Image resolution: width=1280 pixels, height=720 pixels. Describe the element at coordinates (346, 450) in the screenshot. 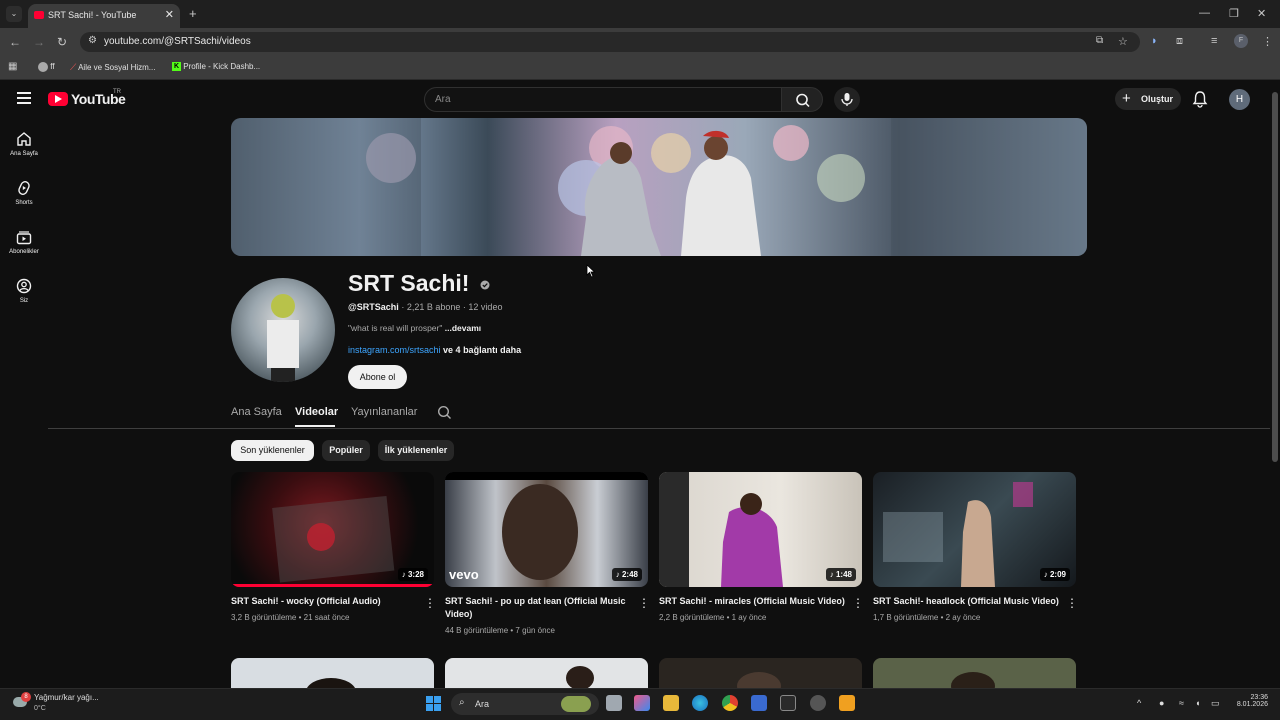

I see `chip-popular: Popüler` at that location.